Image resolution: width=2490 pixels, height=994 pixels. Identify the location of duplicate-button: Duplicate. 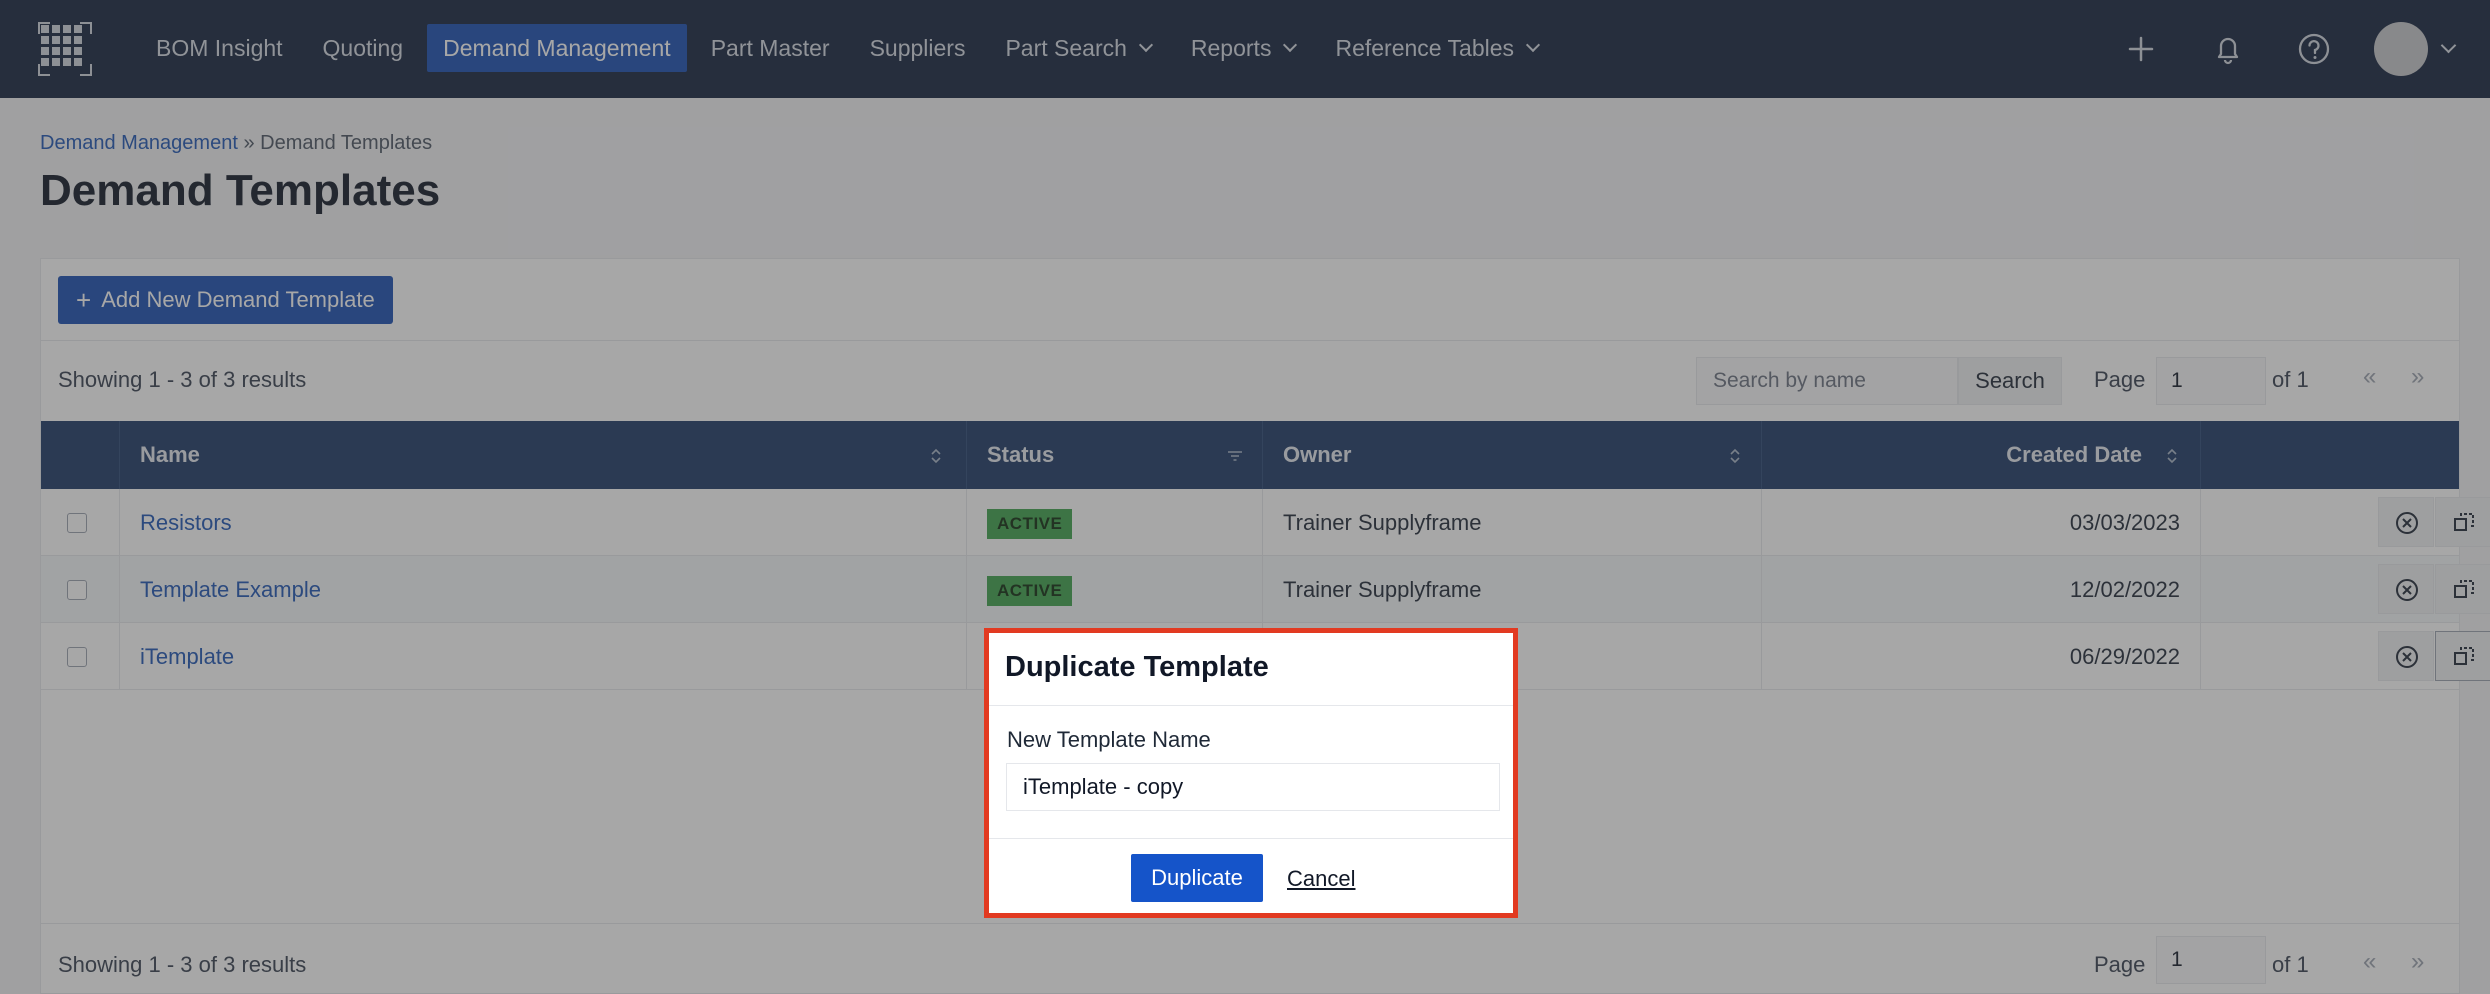
(1197, 878).